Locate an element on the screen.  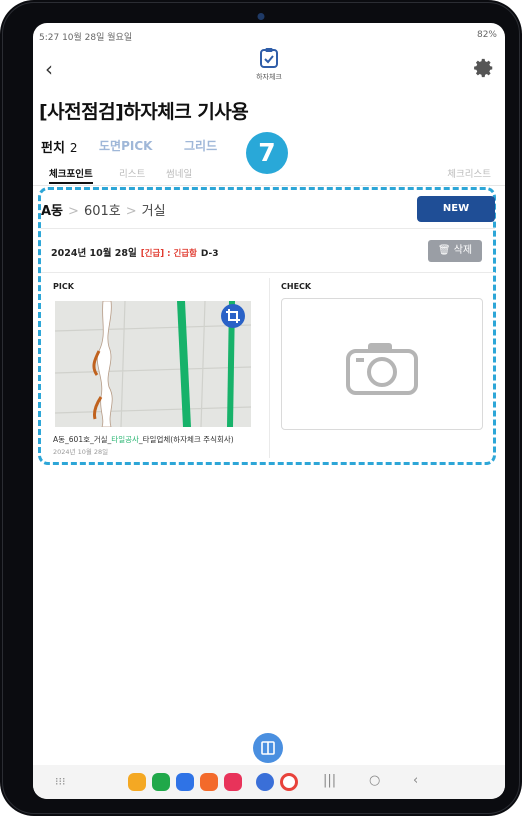
gallery-app-icon is located at coordinates (233, 782).